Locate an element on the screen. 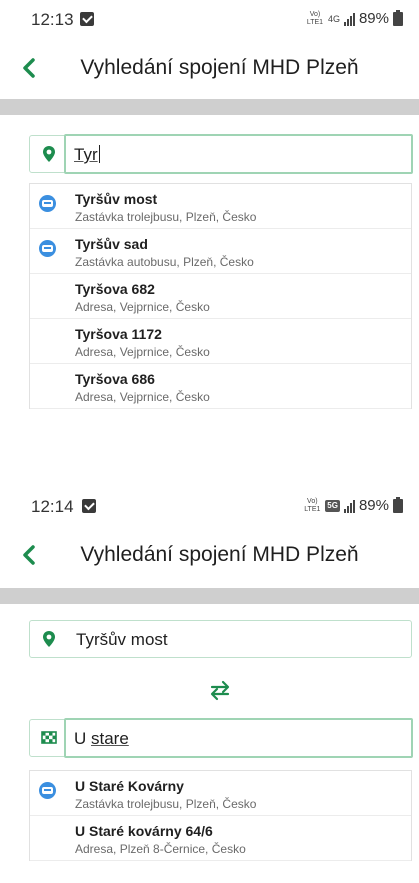 Image resolution: width=419 pixels, height=883 pixels. suggestion-title: Tyršův most is located at coordinates (116, 199).